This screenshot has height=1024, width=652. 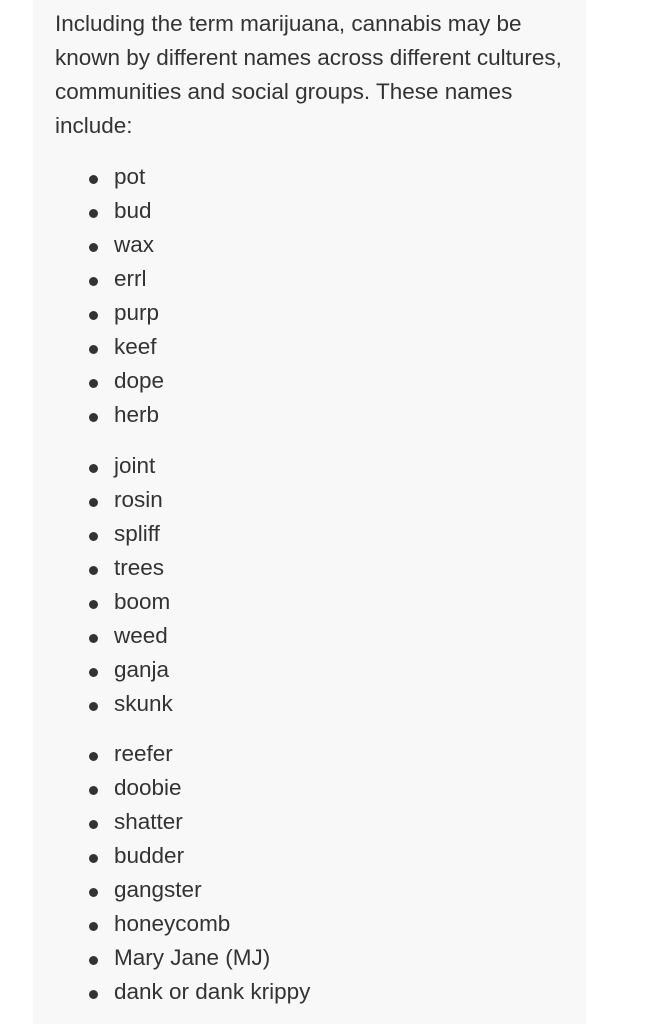 I want to click on list-item: pot, so click(x=126, y=177).